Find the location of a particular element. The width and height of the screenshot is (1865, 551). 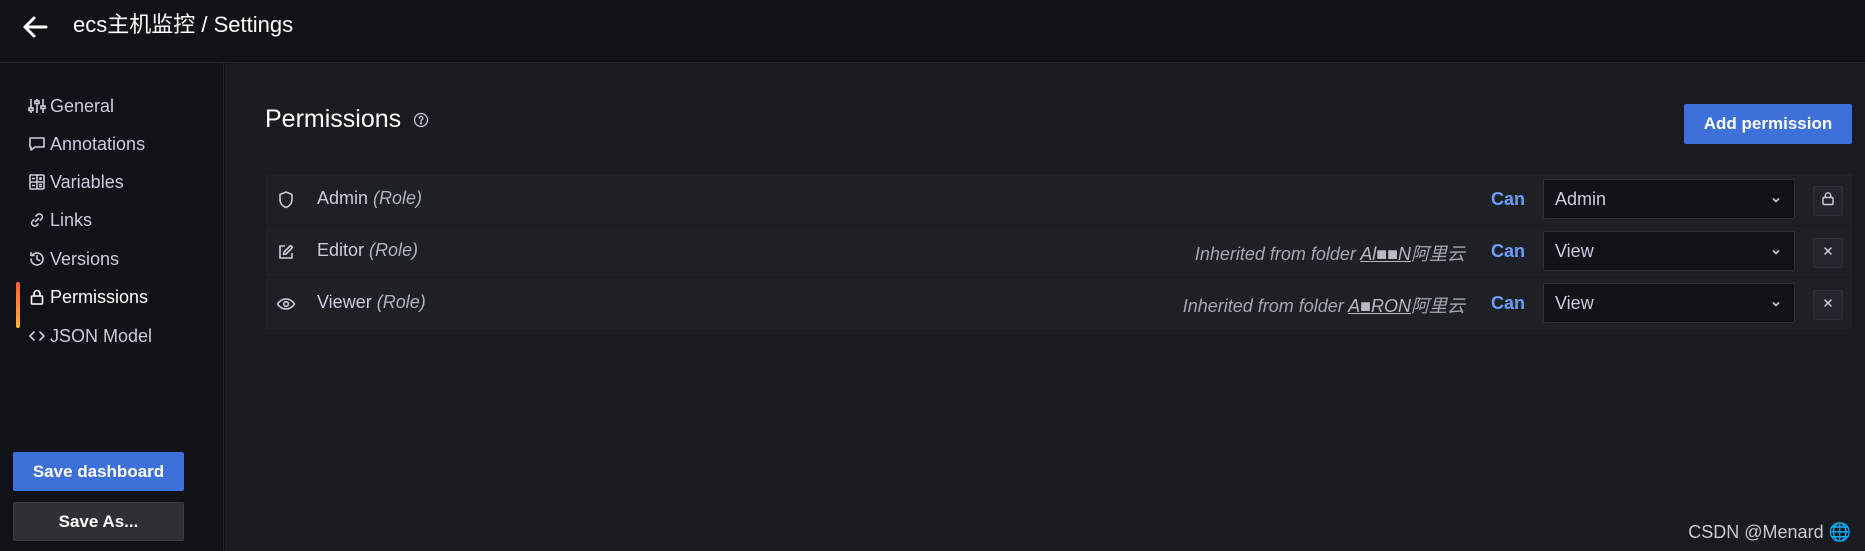

sidebar-item-label: Annotations is located at coordinates (98, 143).